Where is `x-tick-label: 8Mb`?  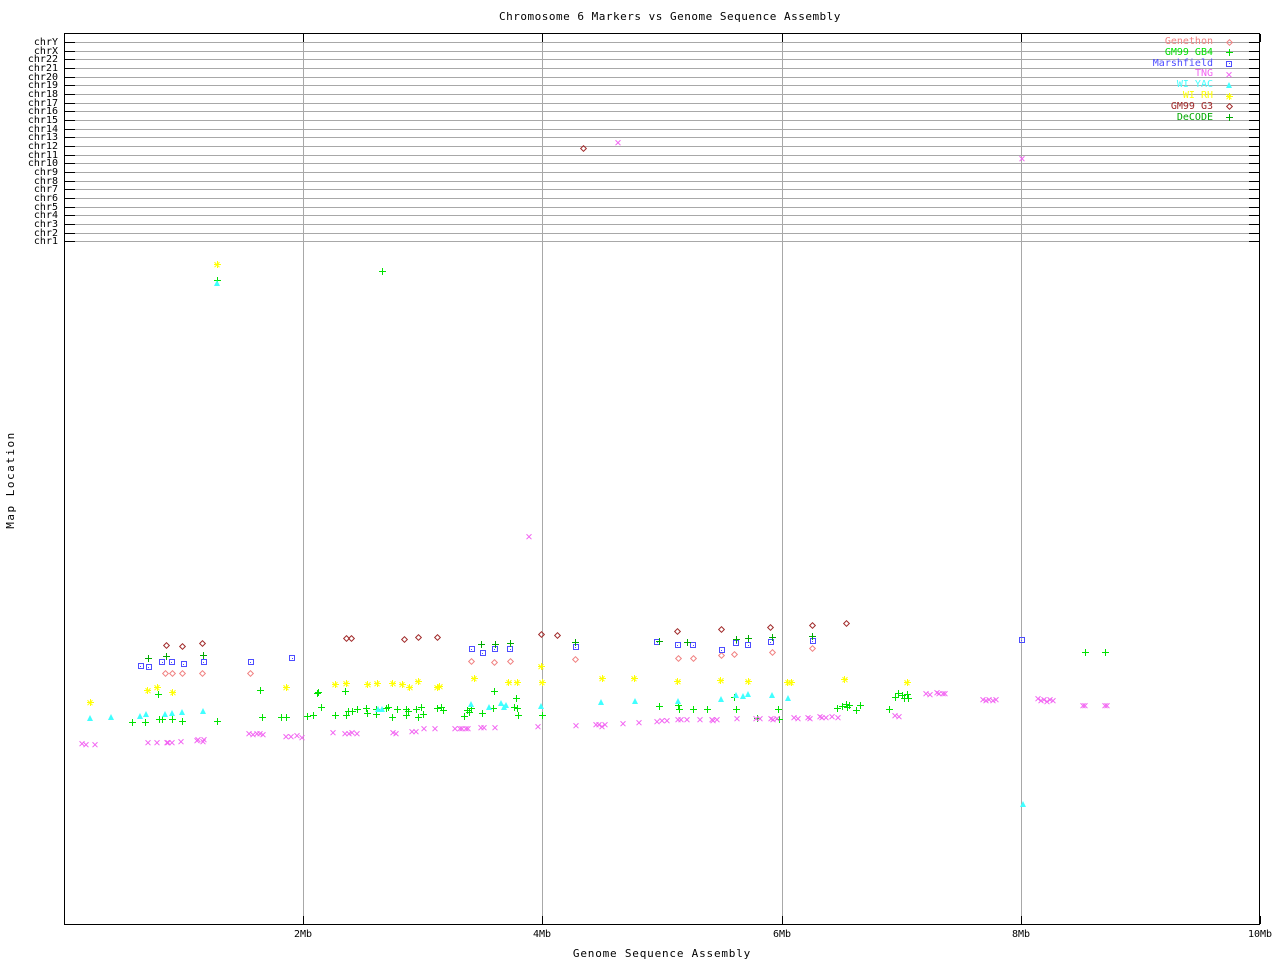
x-tick-label: 8Mb is located at coordinates (1021, 934).